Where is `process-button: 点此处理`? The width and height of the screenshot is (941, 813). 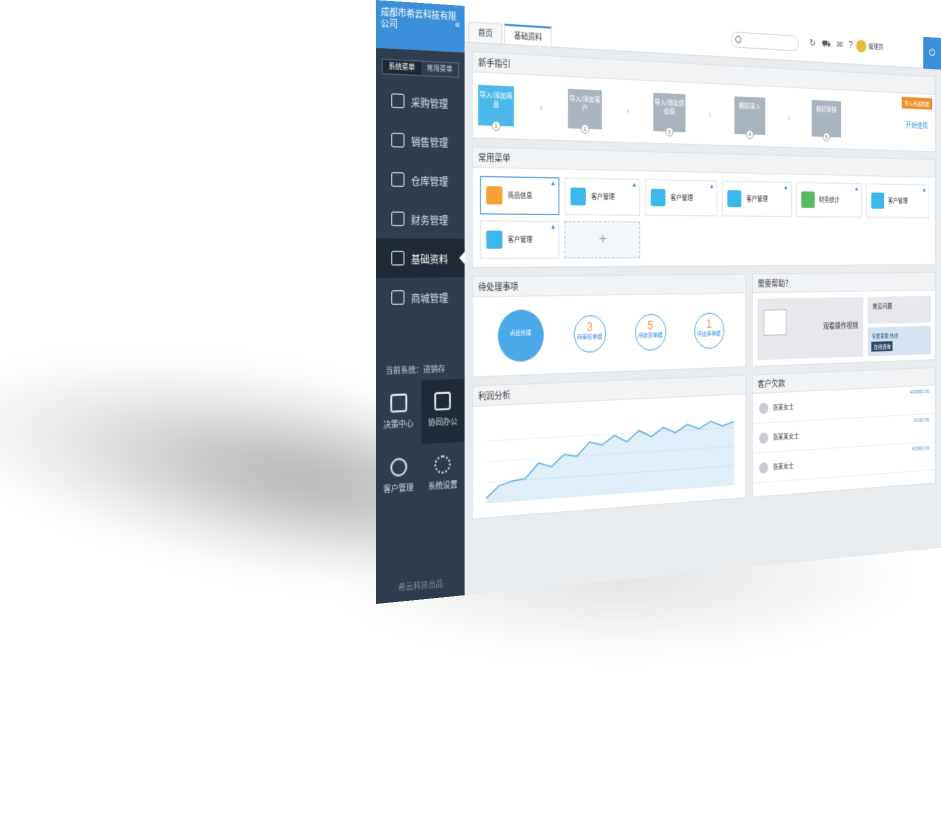
process-button: 点此处理 is located at coordinates (520, 336).